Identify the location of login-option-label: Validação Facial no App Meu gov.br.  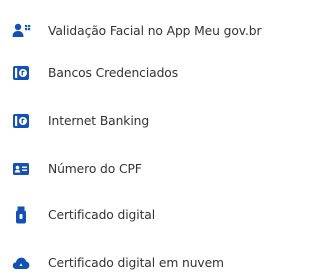
(155, 31).